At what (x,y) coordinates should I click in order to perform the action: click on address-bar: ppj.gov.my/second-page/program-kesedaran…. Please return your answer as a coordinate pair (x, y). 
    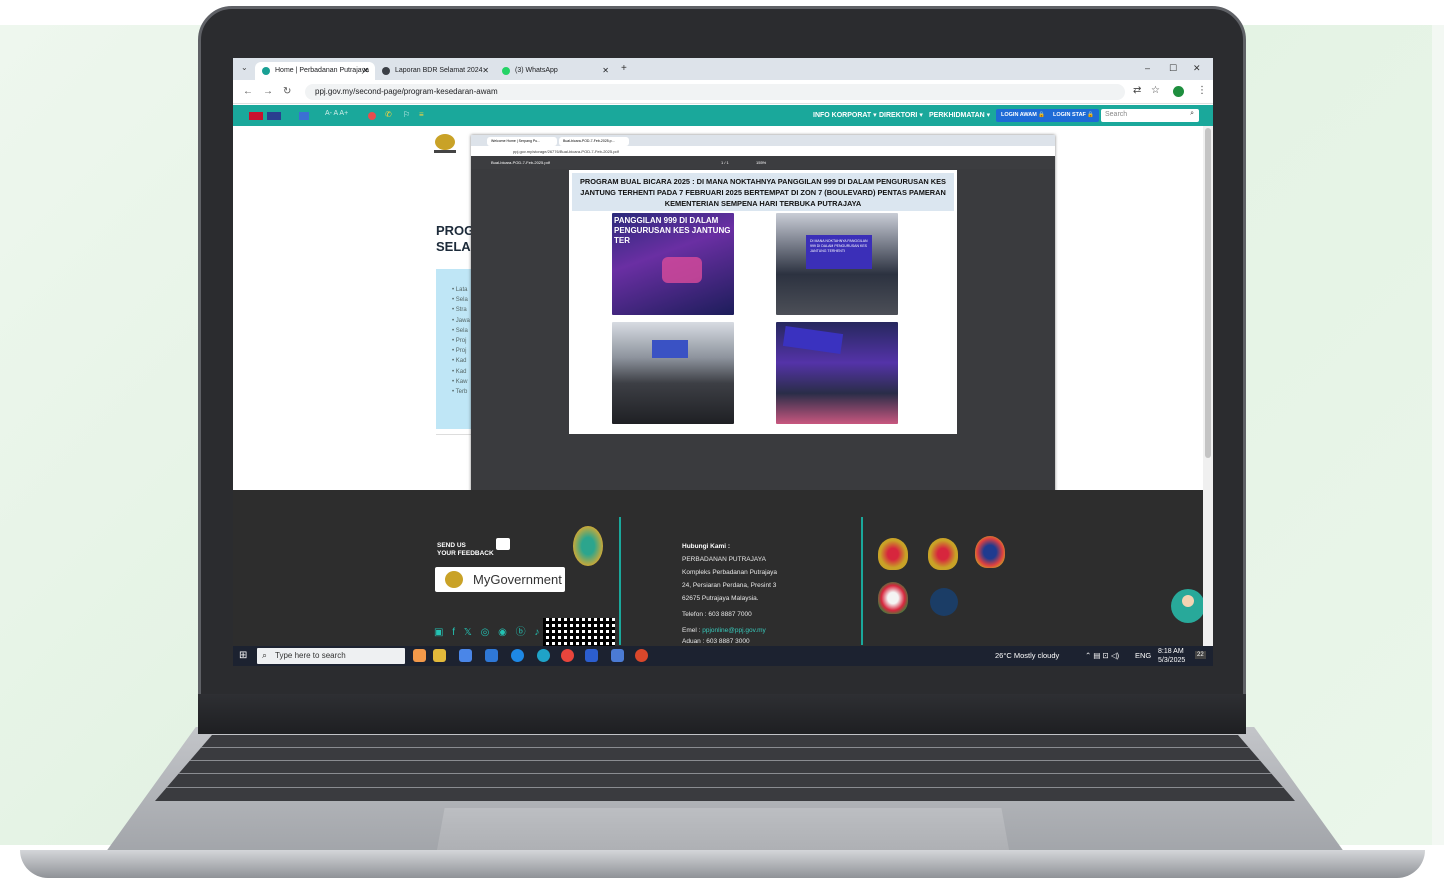
    Looking at the image, I should click on (715, 92).